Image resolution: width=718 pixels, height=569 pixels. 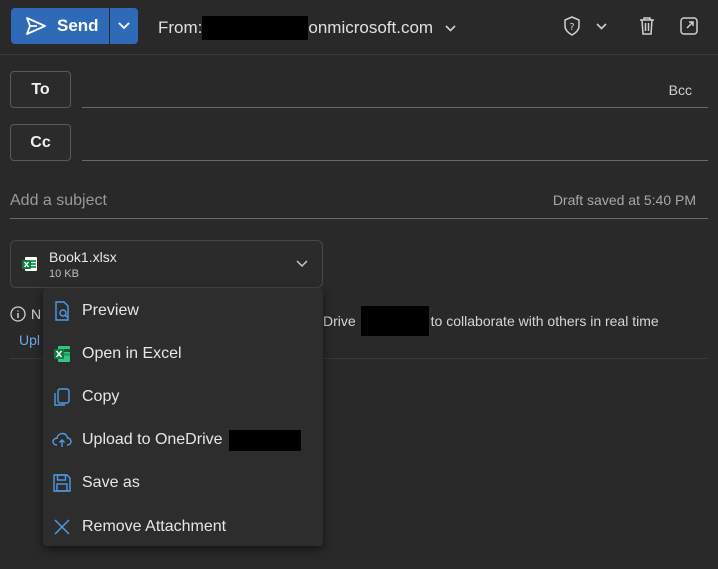 What do you see at coordinates (132, 353) in the screenshot?
I see `menu-label: Open in Excel` at bounding box center [132, 353].